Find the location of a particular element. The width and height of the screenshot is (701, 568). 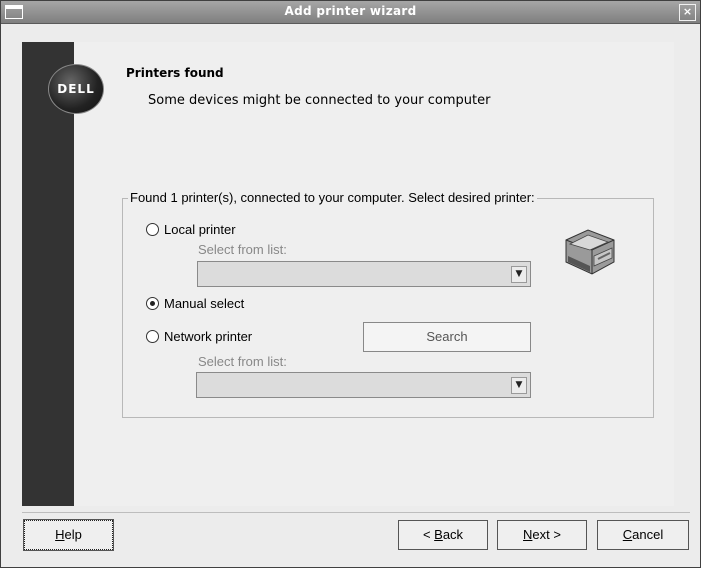

manual-select-label: Manual select is located at coordinates (204, 303).